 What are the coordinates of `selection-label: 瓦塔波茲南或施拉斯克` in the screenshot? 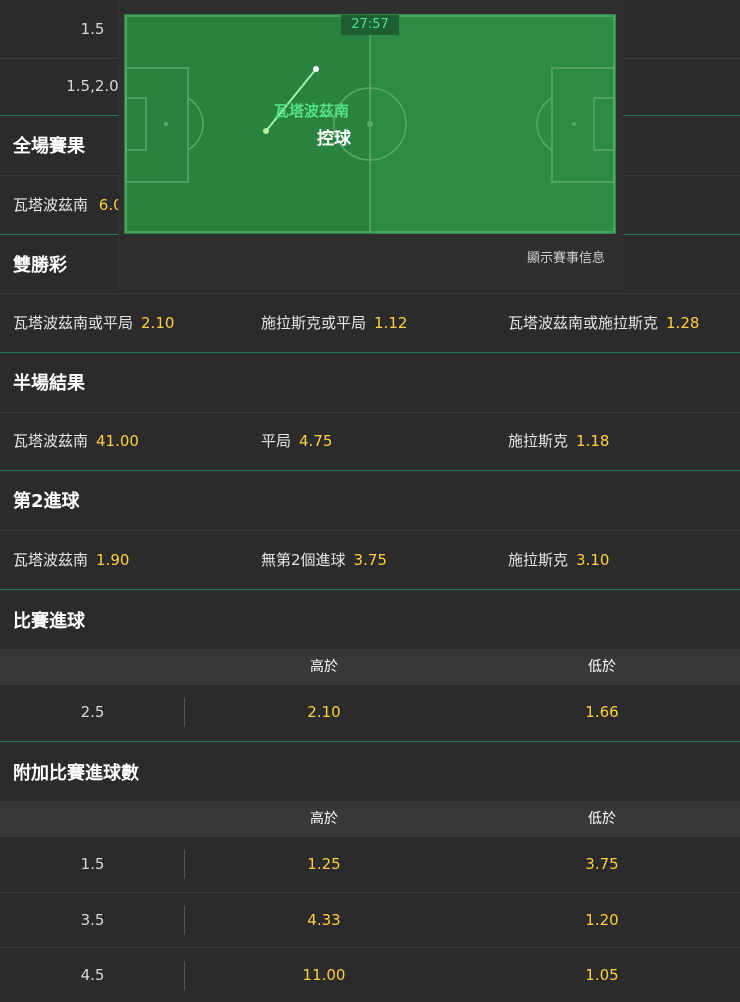 It's located at (583, 323).